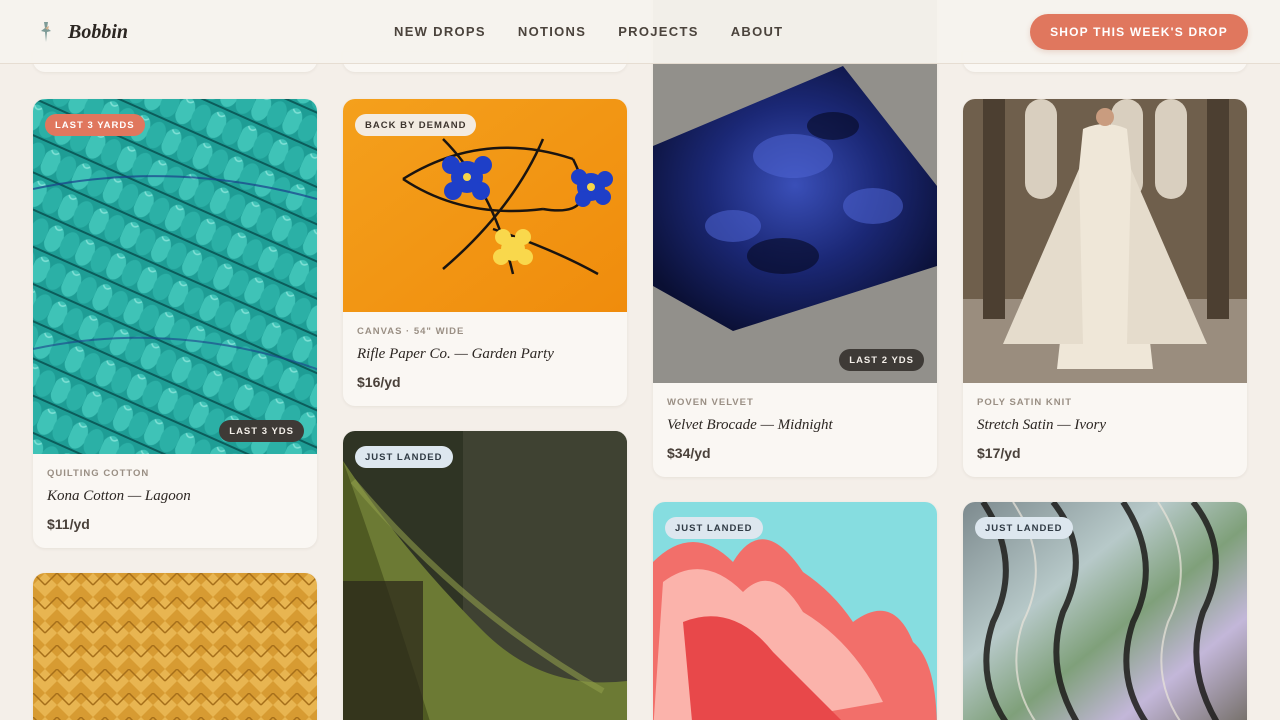 The width and height of the screenshot is (1280, 720). What do you see at coordinates (1139, 32) in the screenshot?
I see `shop-drop-button: SHOP THIS WEEK'S DROP` at bounding box center [1139, 32].